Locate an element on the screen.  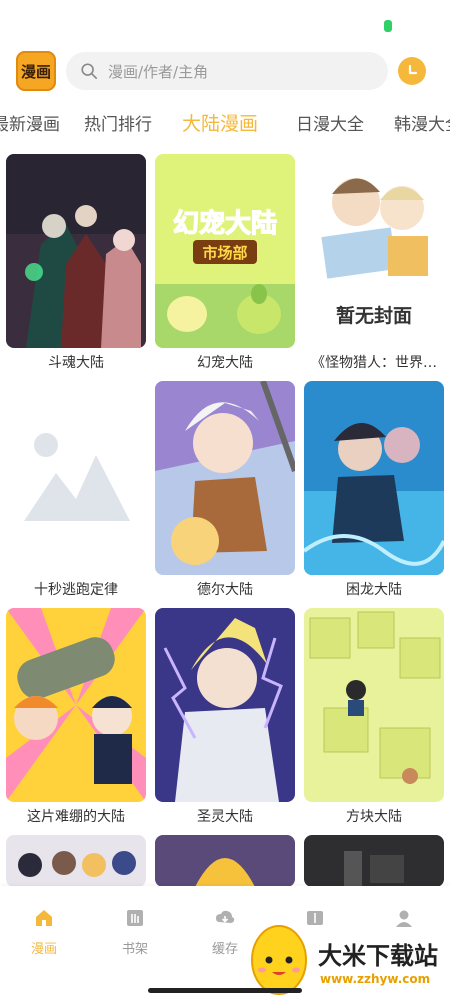
comic-card: 这片难绷的大陆 is located at coordinates (76, 716).